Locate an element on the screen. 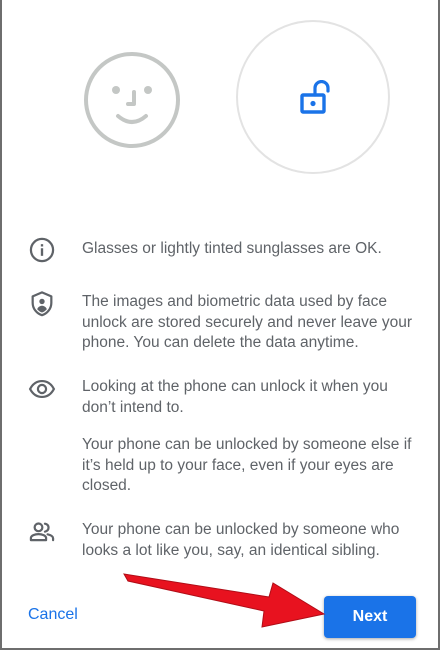  security-shield-icon is located at coordinates (42, 304).